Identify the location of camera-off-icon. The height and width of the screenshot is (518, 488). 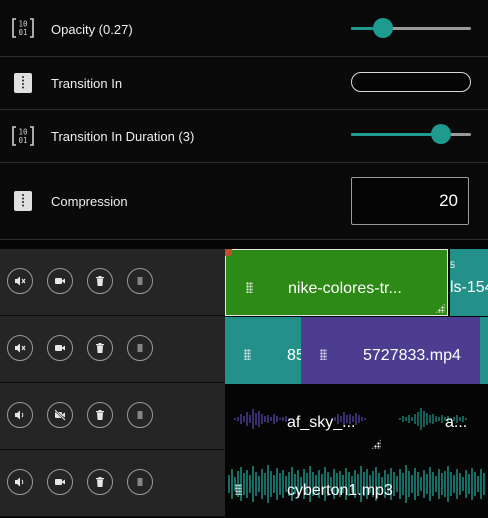
(60, 415).